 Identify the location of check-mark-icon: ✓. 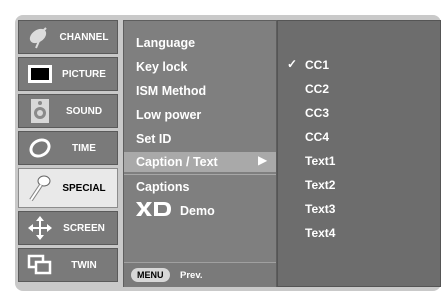
(292, 64).